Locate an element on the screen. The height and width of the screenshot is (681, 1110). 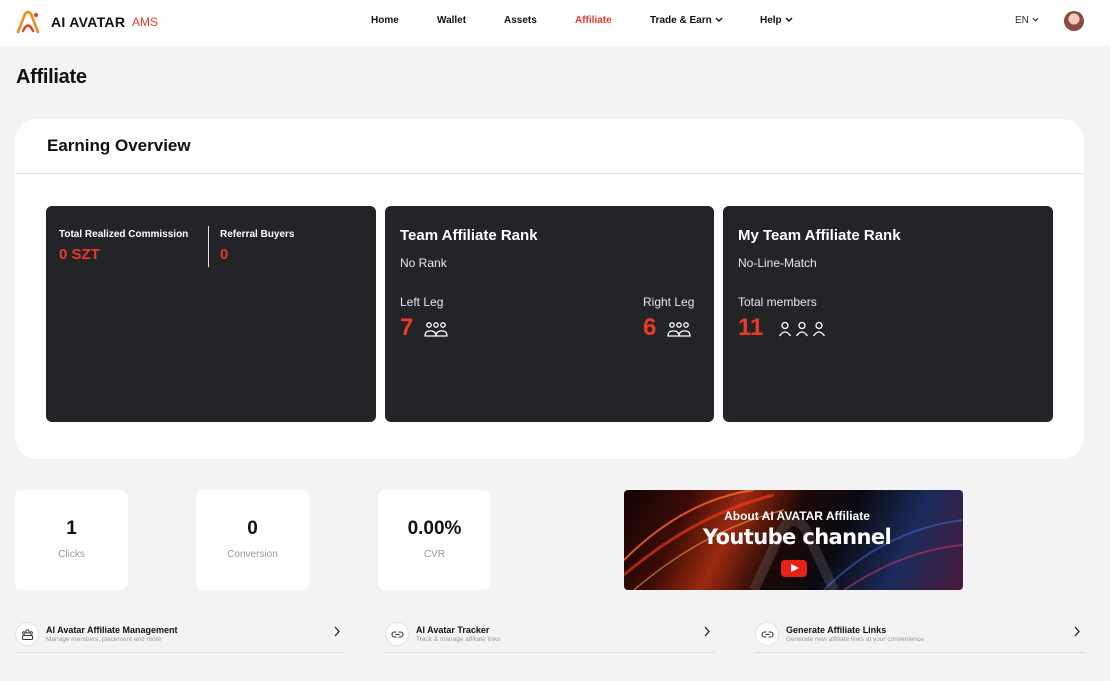
my-team-rank-title: My Team Affiliate Rank is located at coordinates (819, 235).